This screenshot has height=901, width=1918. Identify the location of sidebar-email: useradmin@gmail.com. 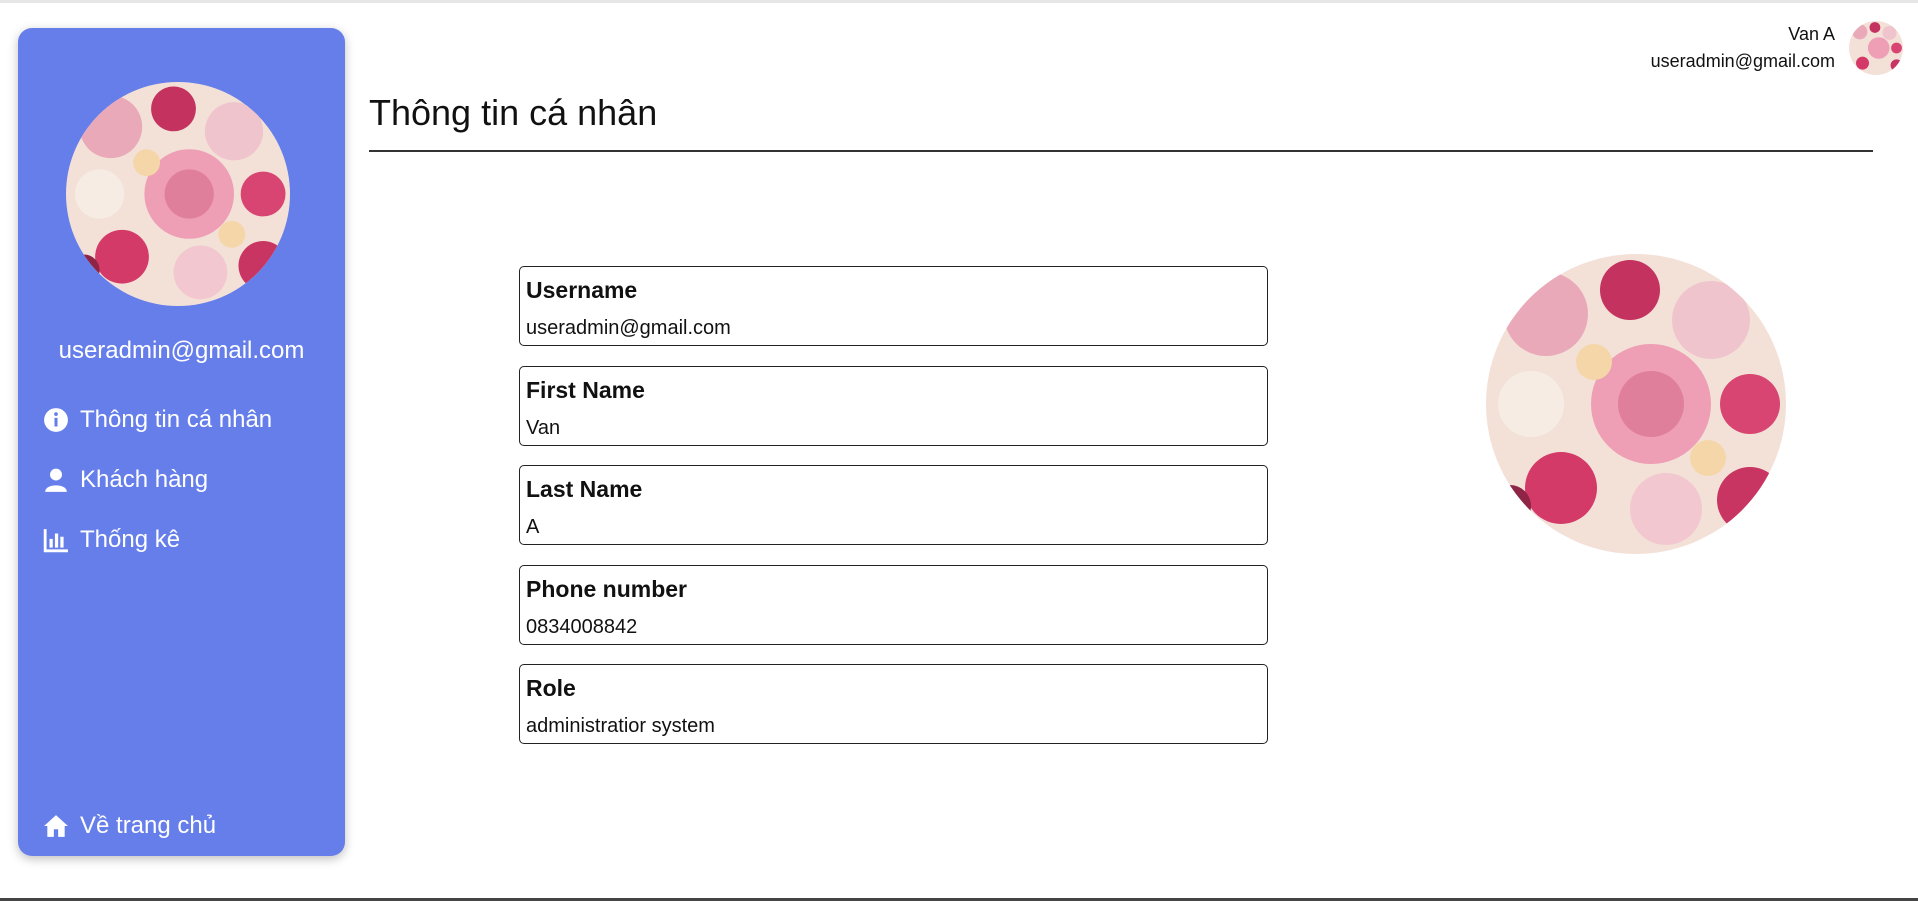
(181, 350).